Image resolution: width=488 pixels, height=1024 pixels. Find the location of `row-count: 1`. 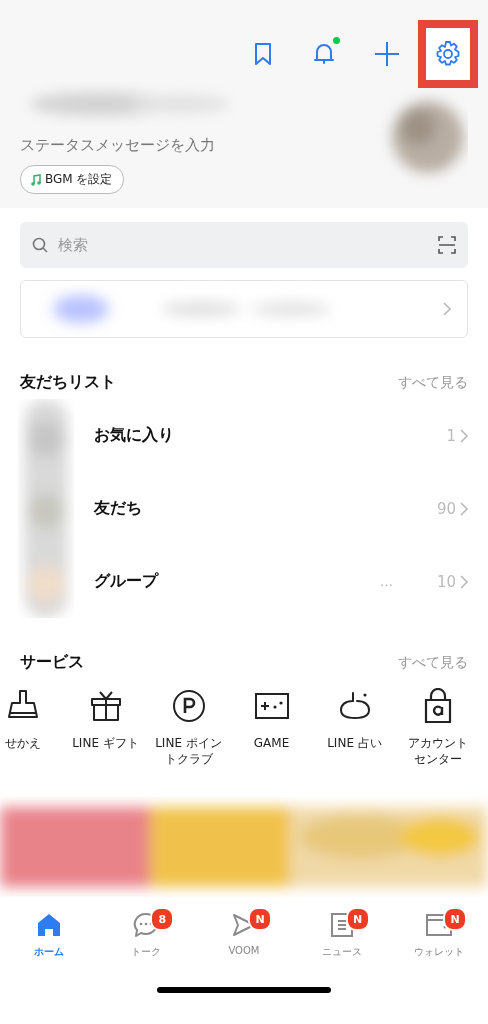

row-count: 1 is located at coordinates (451, 435).